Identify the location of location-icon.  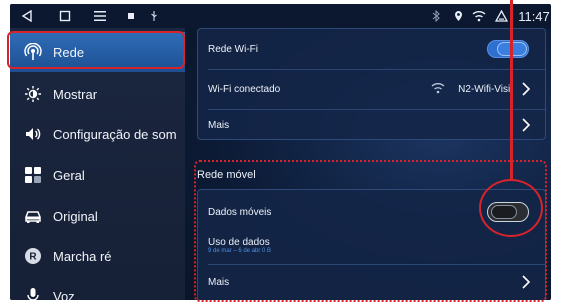
(458, 16).